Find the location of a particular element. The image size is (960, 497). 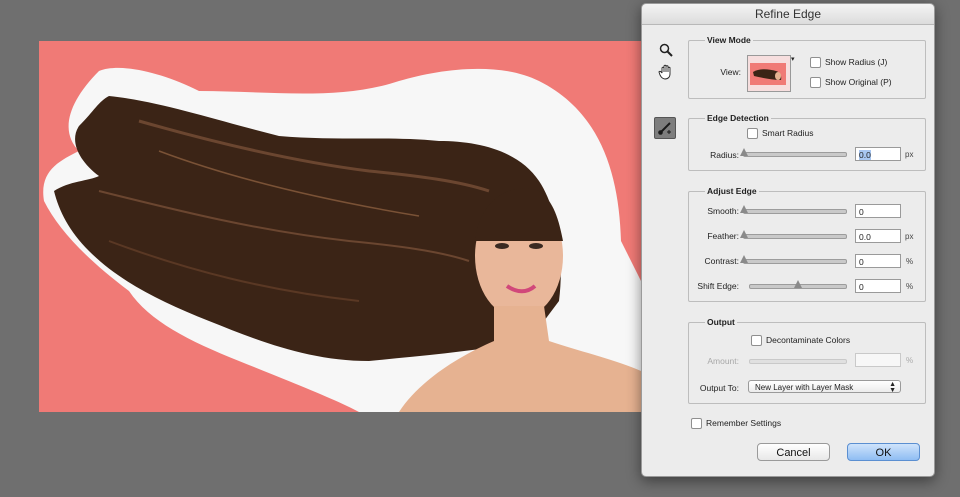

output-to-value: New Layer with Layer Mask is located at coordinates (804, 387).